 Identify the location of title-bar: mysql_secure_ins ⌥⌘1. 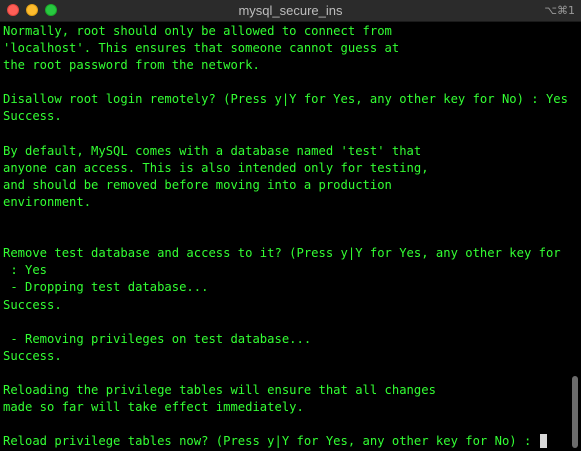
(290, 11).